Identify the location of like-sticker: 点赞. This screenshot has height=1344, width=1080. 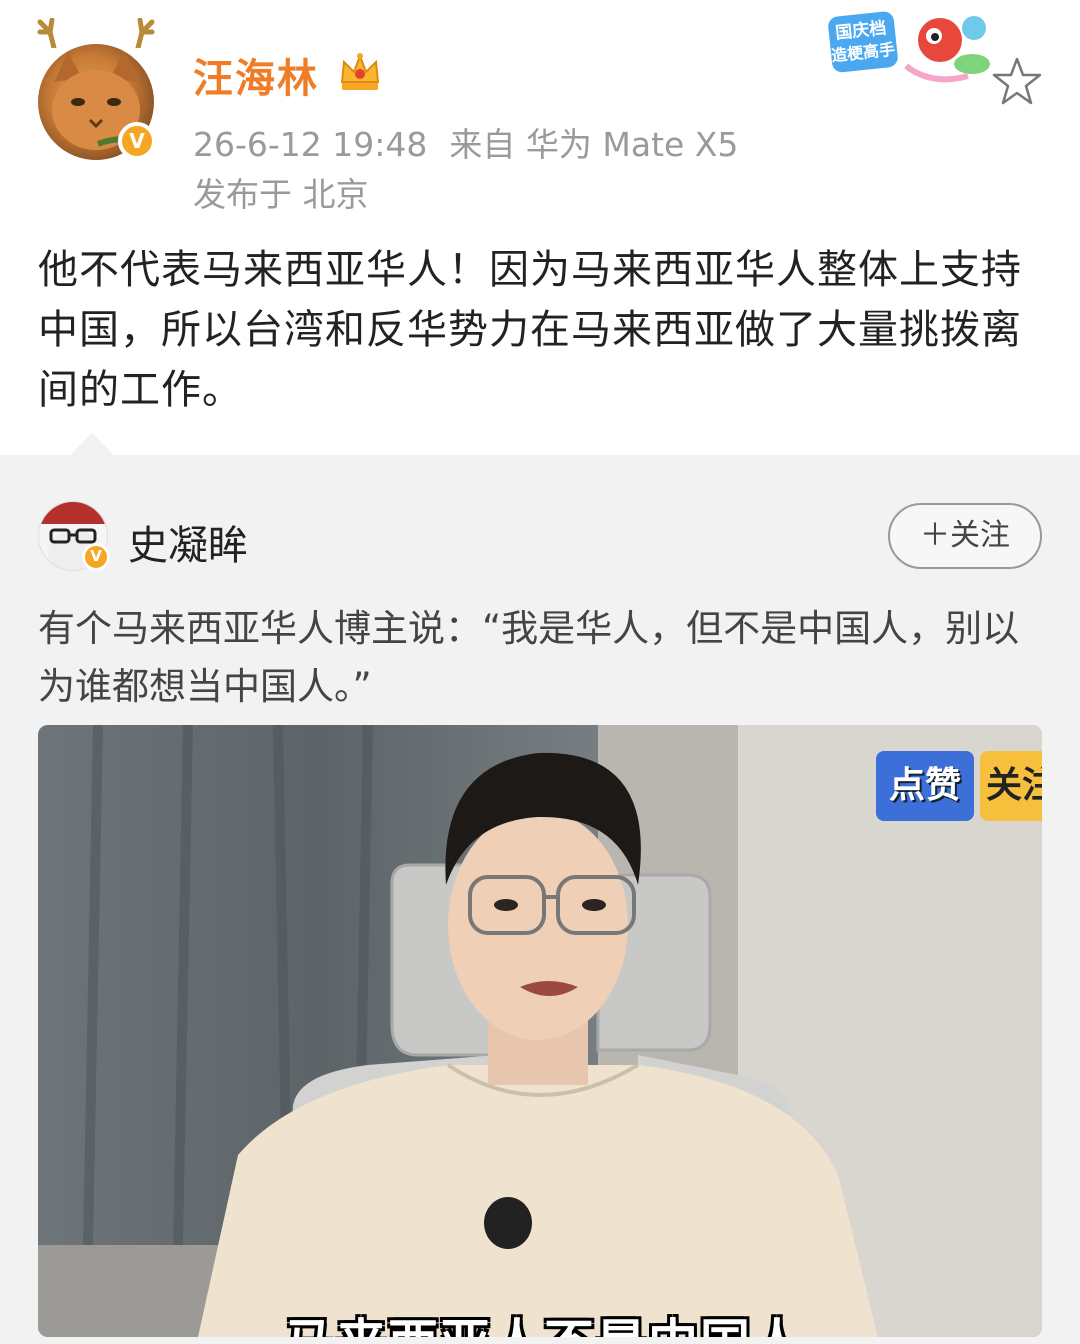
(925, 786).